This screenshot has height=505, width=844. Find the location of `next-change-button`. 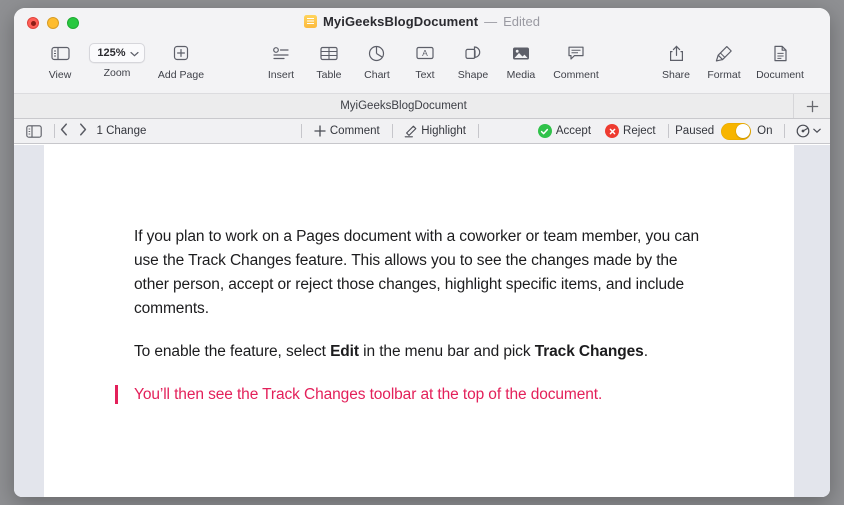

next-change-button is located at coordinates (83, 131).